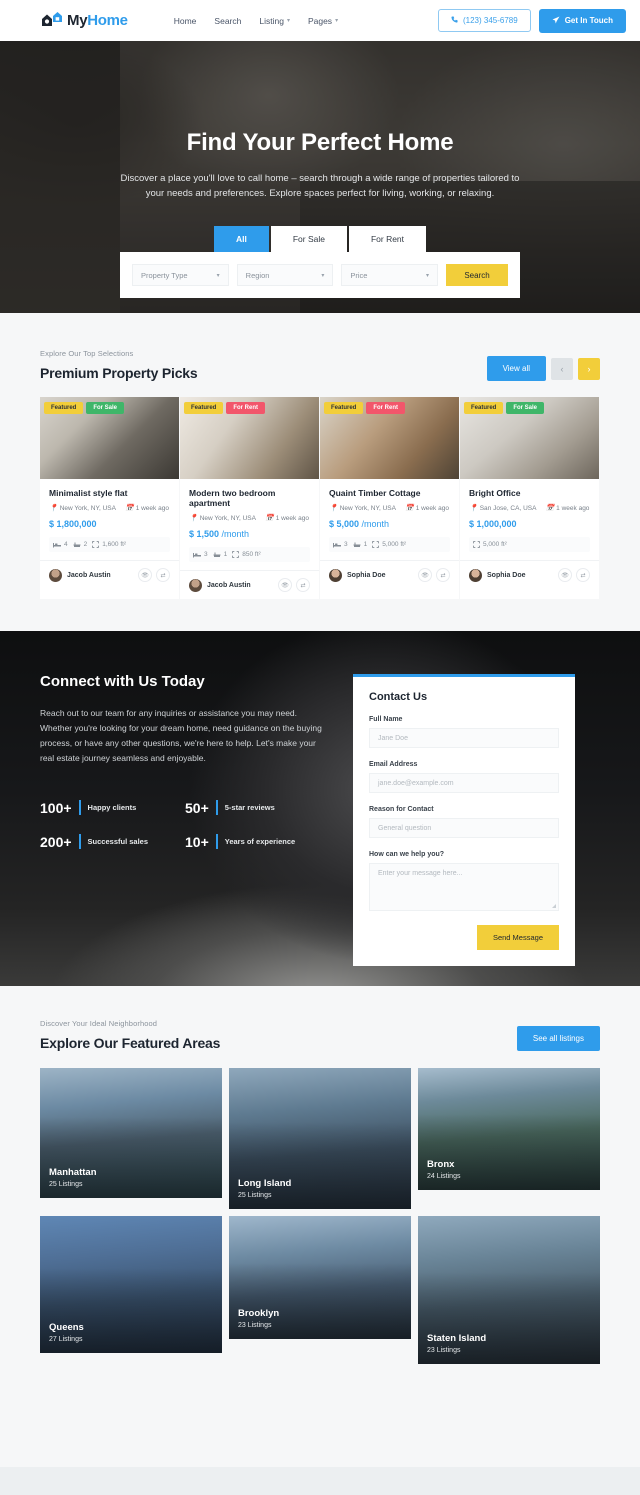 The width and height of the screenshot is (640, 1495). I want to click on property-footer: Sophia Doe 👁 ⇄, so click(389, 574).